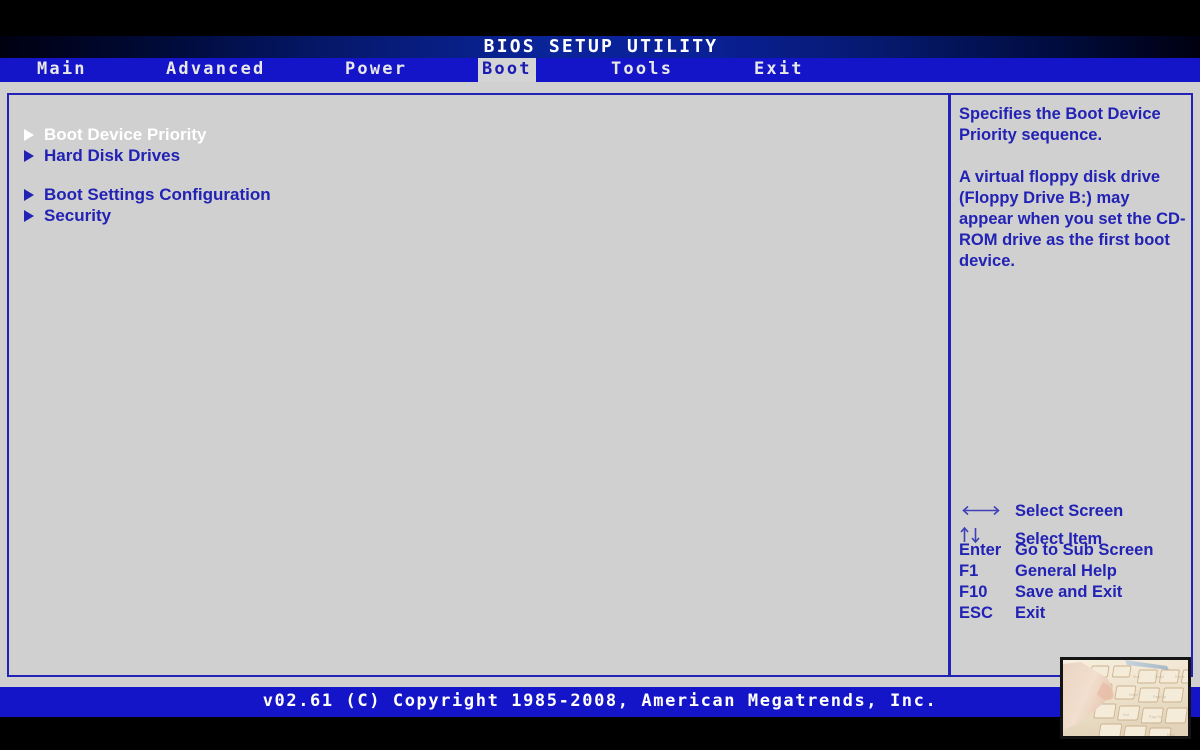 This screenshot has height=750, width=1200. I want to click on key-legend-row: Select Screen, so click(1075, 509).